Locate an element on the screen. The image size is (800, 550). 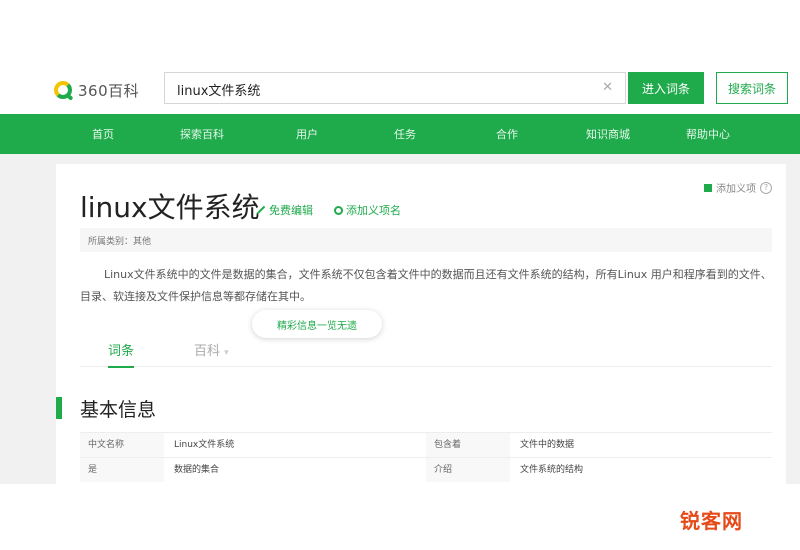
edit-label: 免费编辑 is located at coordinates (291, 210).